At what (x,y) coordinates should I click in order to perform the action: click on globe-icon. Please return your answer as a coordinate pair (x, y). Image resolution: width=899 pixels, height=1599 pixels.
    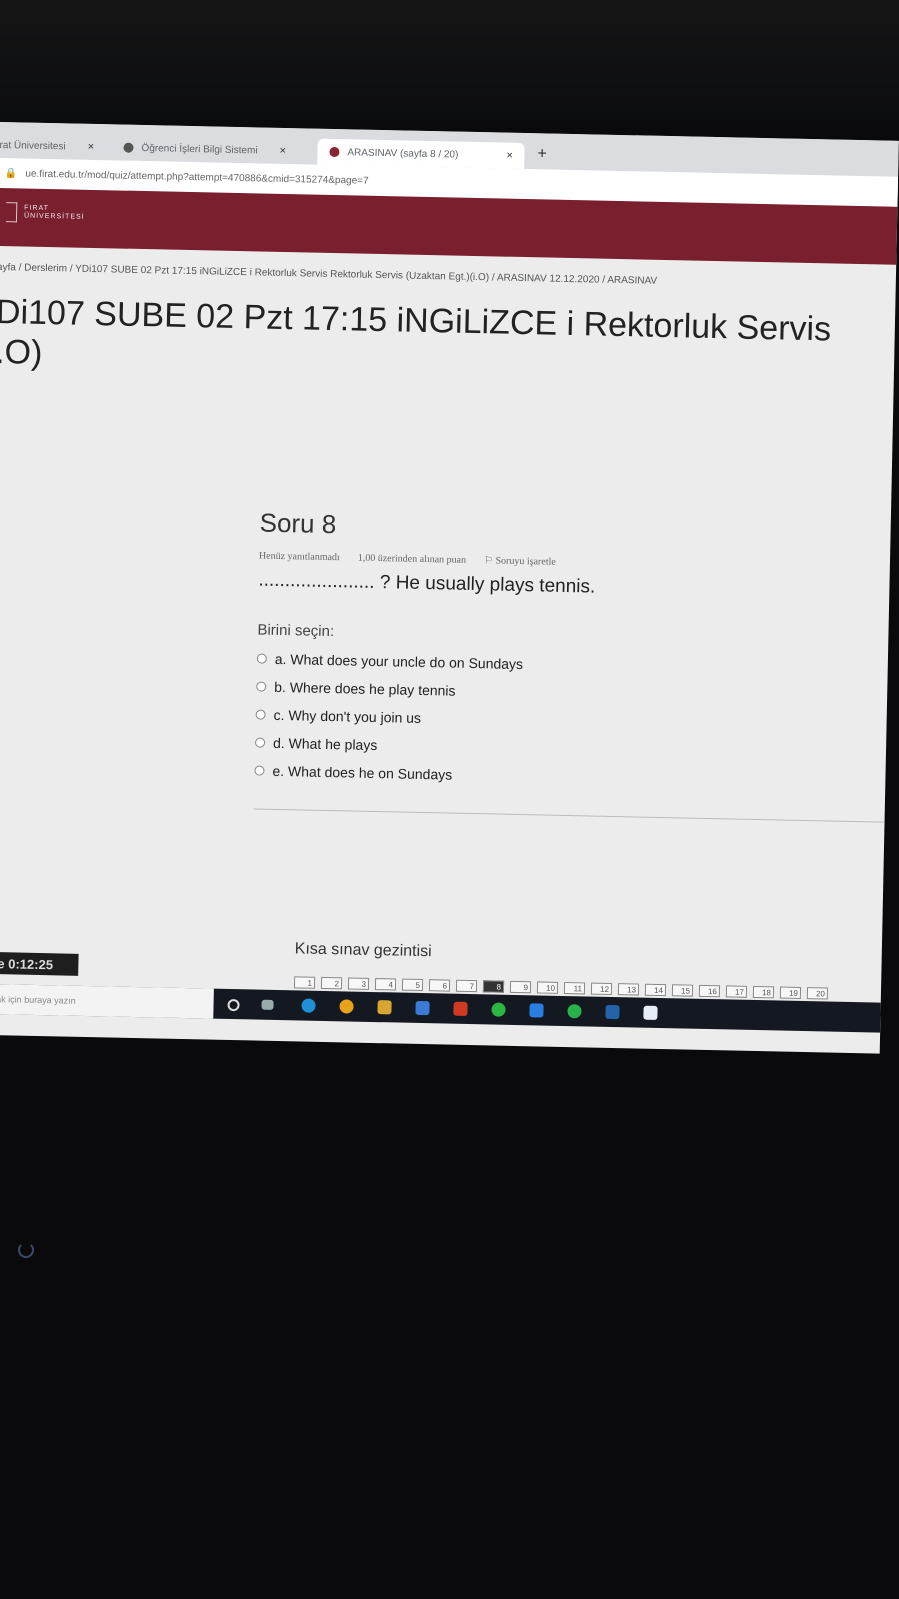
    Looking at the image, I should click on (128, 147).